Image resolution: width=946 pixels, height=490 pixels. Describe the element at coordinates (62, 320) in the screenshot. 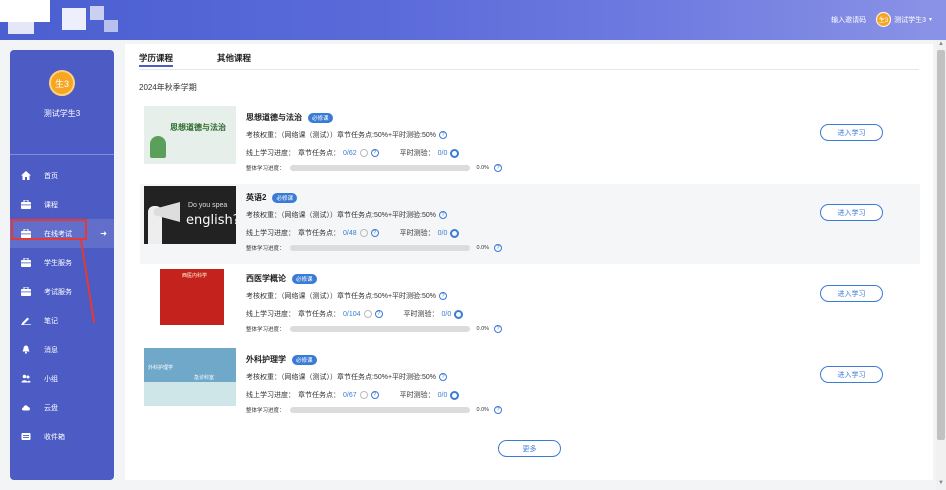

I see `sidebar-item-notes: 笔记` at that location.